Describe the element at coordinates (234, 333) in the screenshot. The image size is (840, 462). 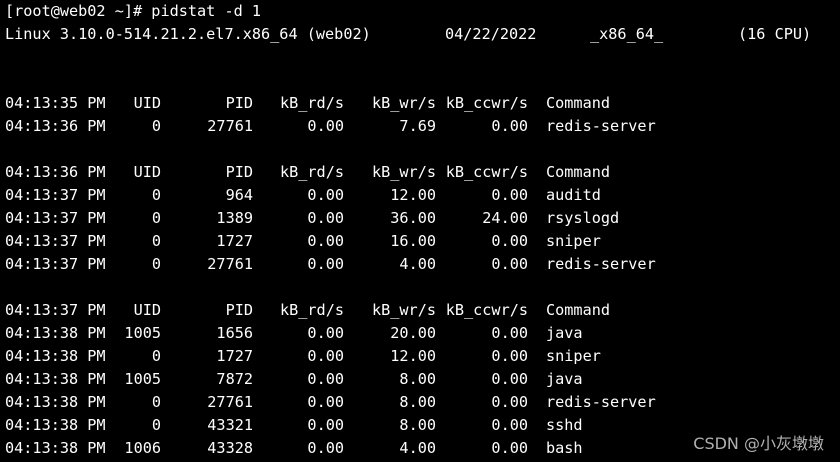
I see `pid-cell: 1656` at that location.